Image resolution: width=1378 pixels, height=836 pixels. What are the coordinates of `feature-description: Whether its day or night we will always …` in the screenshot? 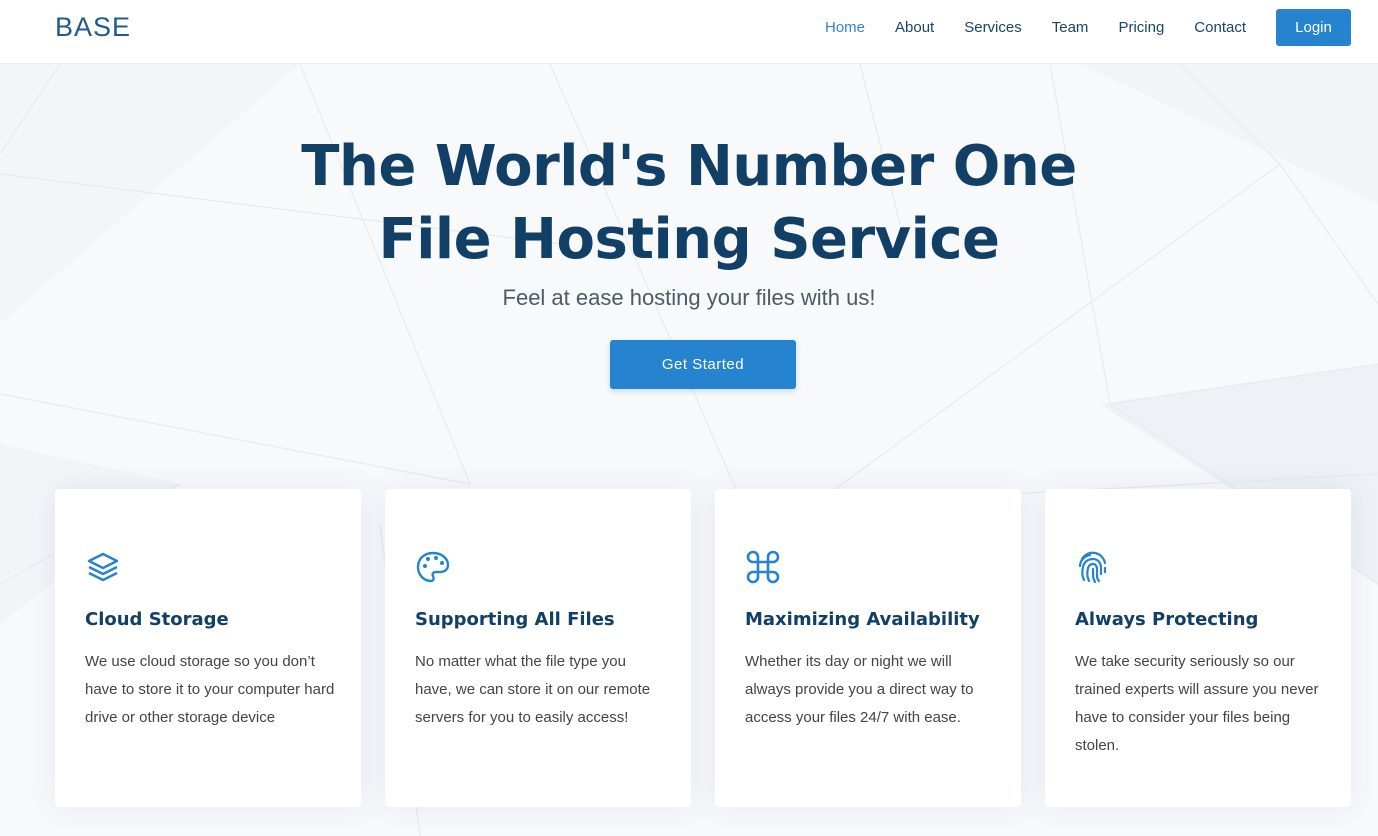 It's located at (859, 689).